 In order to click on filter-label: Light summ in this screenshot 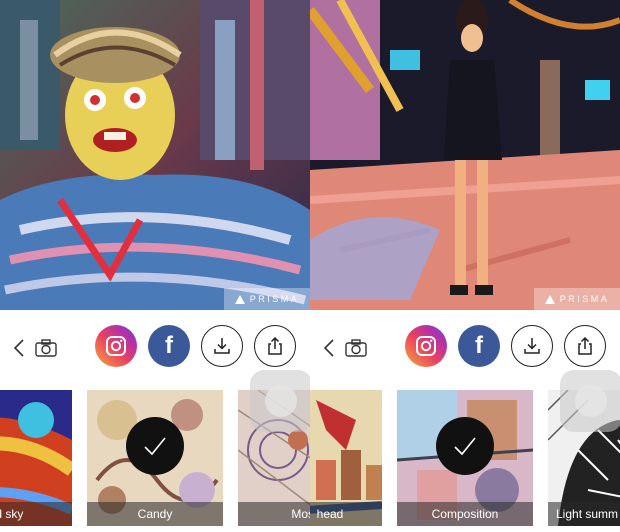, I will do `click(584, 514)`.